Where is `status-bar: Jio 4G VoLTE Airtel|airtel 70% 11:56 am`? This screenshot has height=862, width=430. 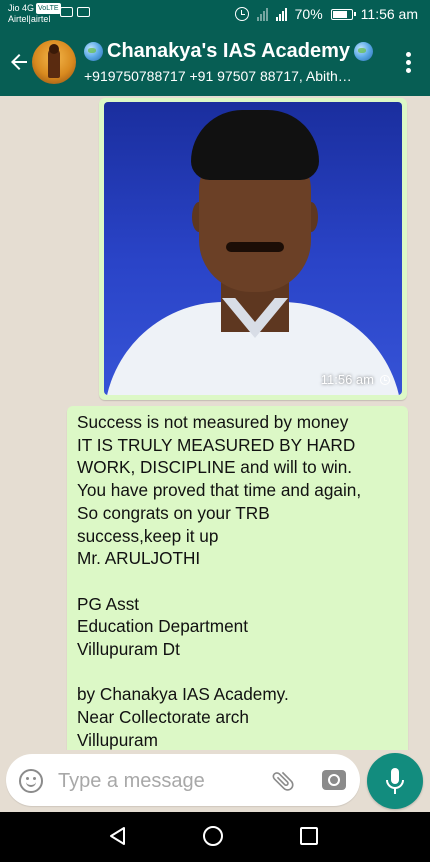
status-bar: Jio 4G VoLTE Airtel|airtel 70% 11:56 am is located at coordinates (215, 15).